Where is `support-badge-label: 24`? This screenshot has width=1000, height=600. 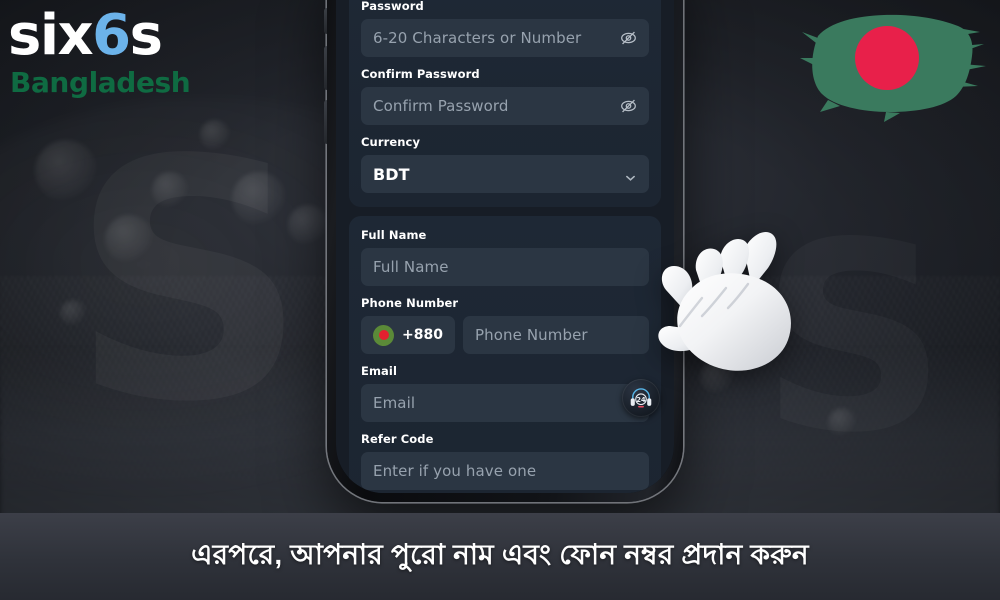
support-badge-label: 24 is located at coordinates (641, 400).